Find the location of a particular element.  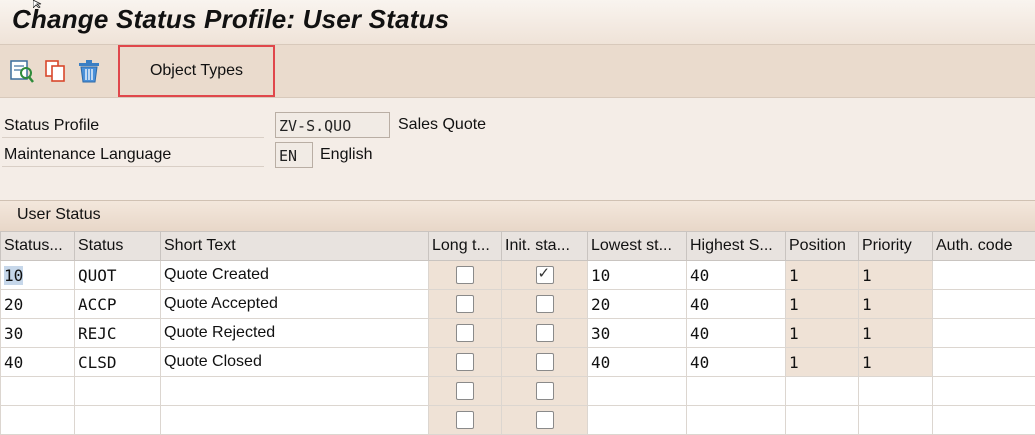

maintenance-language-field: EN is located at coordinates (294, 155).